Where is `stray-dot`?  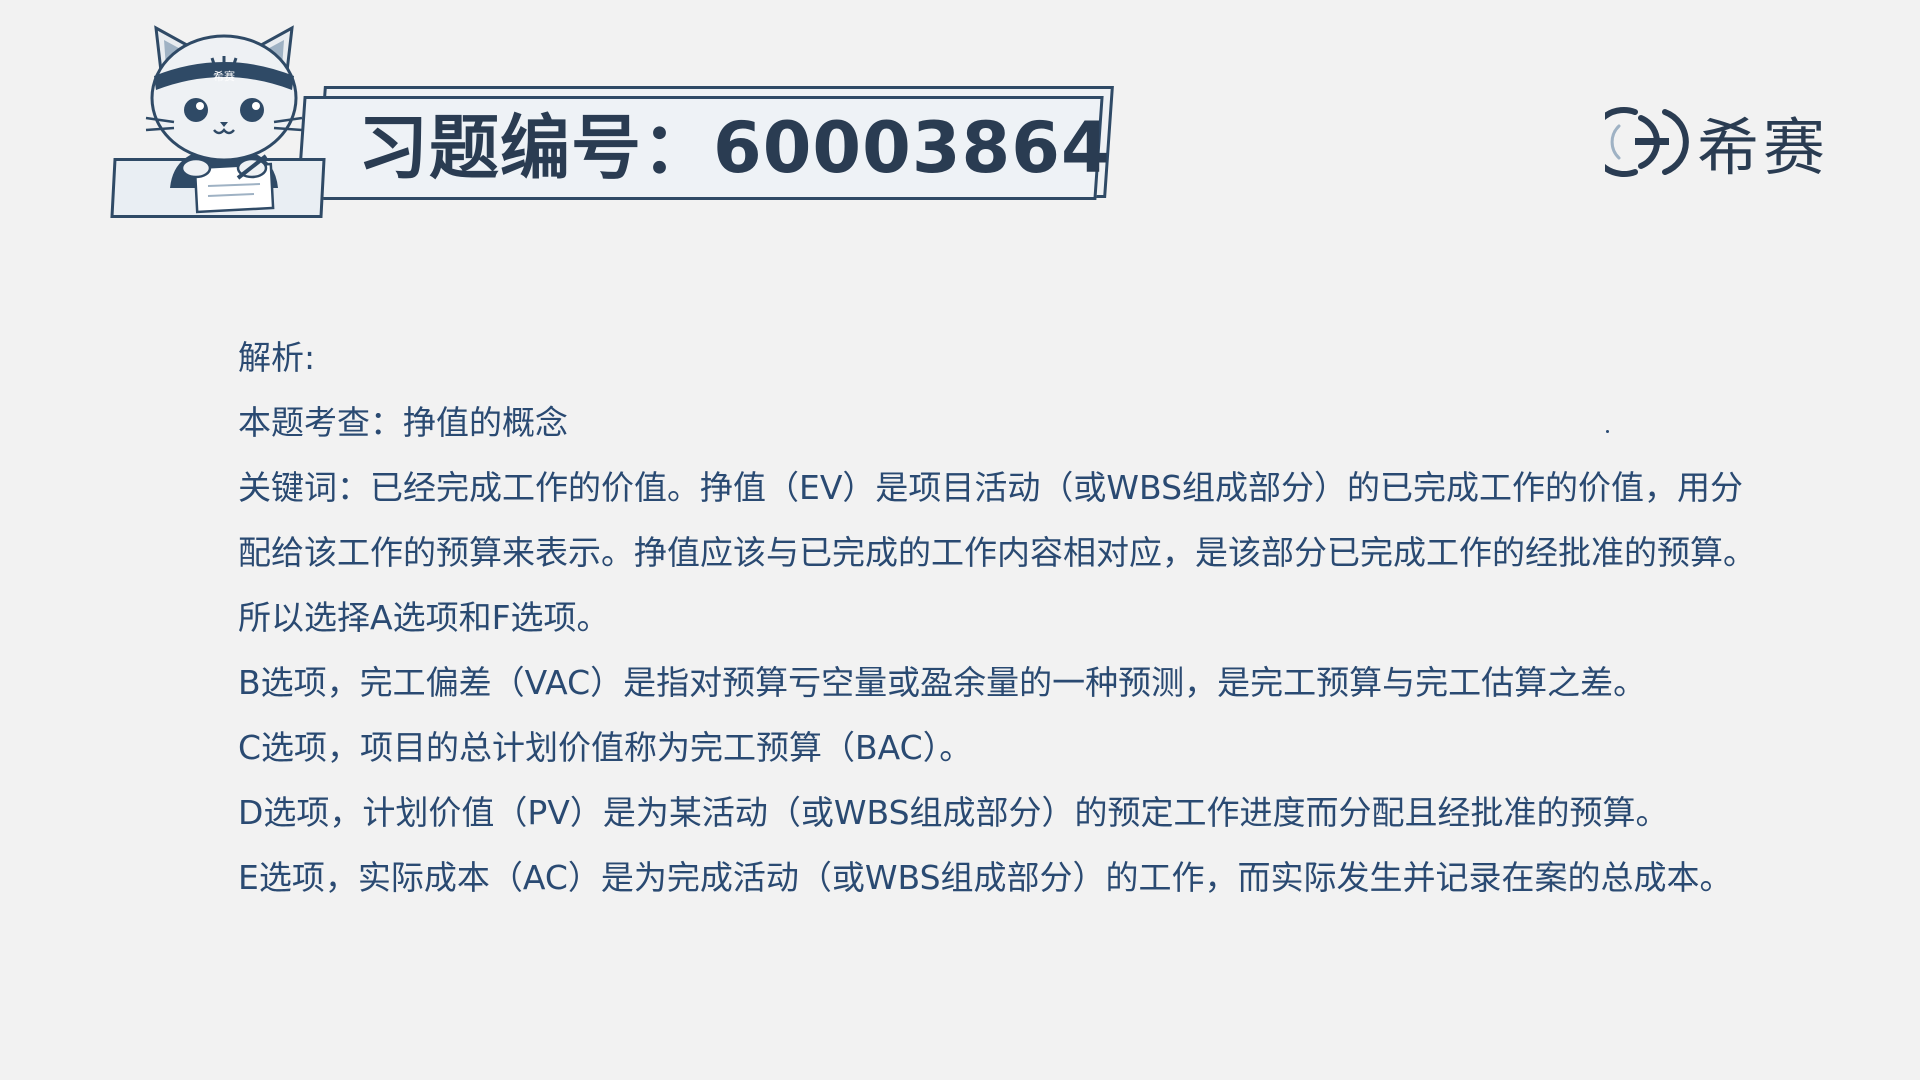 stray-dot is located at coordinates (1607, 431).